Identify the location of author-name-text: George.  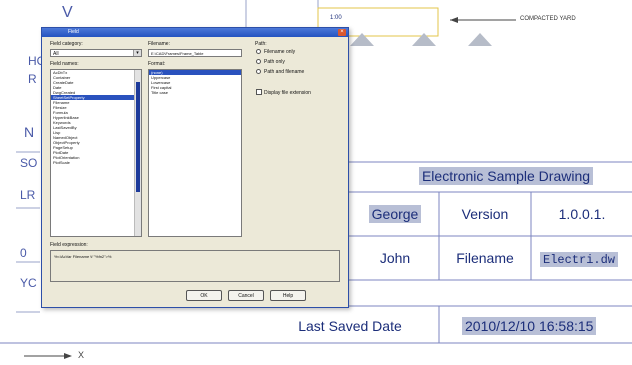
(395, 214).